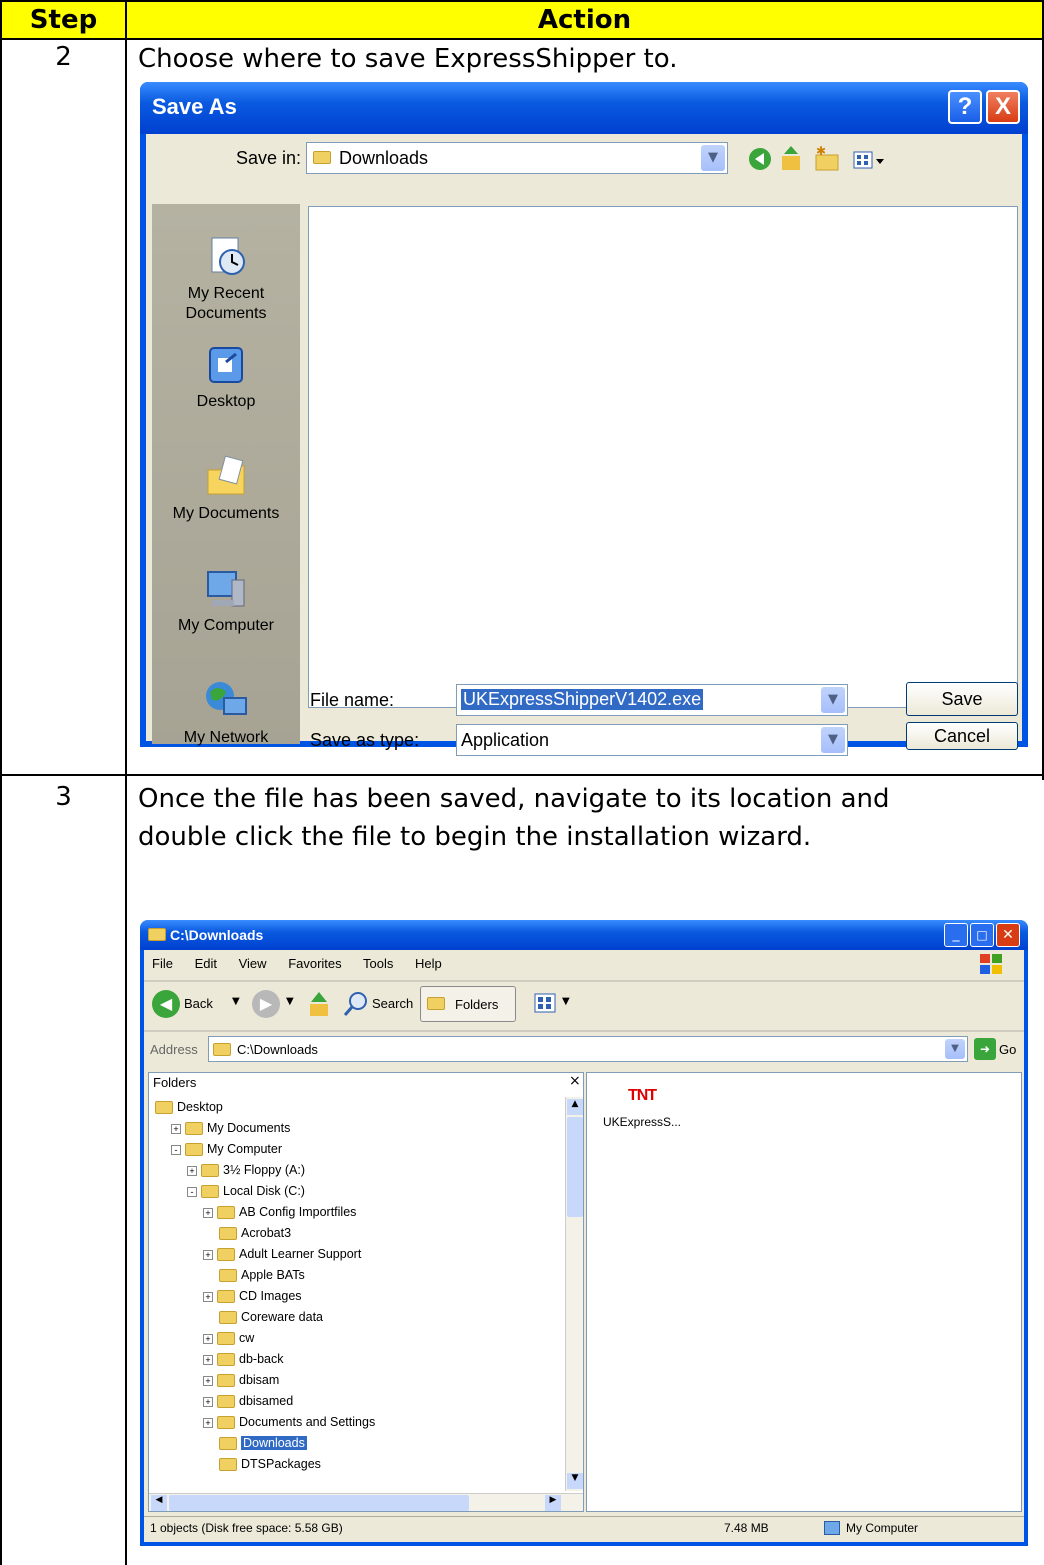  What do you see at coordinates (206, 963) in the screenshot?
I see `menu-edit: Edit` at bounding box center [206, 963].